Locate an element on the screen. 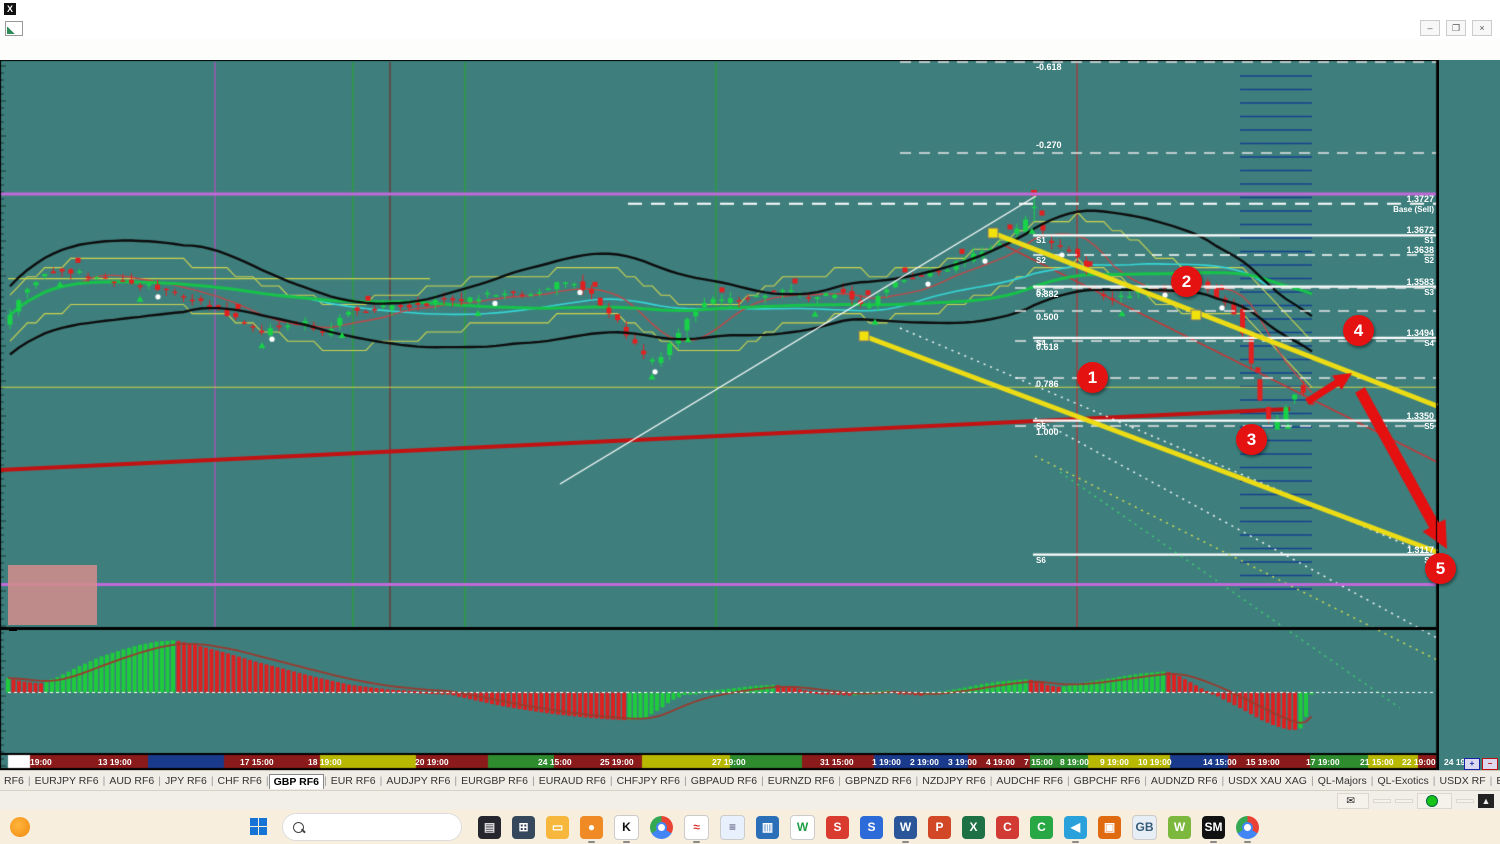  symbol-tab-bitcoin: Bitcoin is located at coordinates (1496, 781).